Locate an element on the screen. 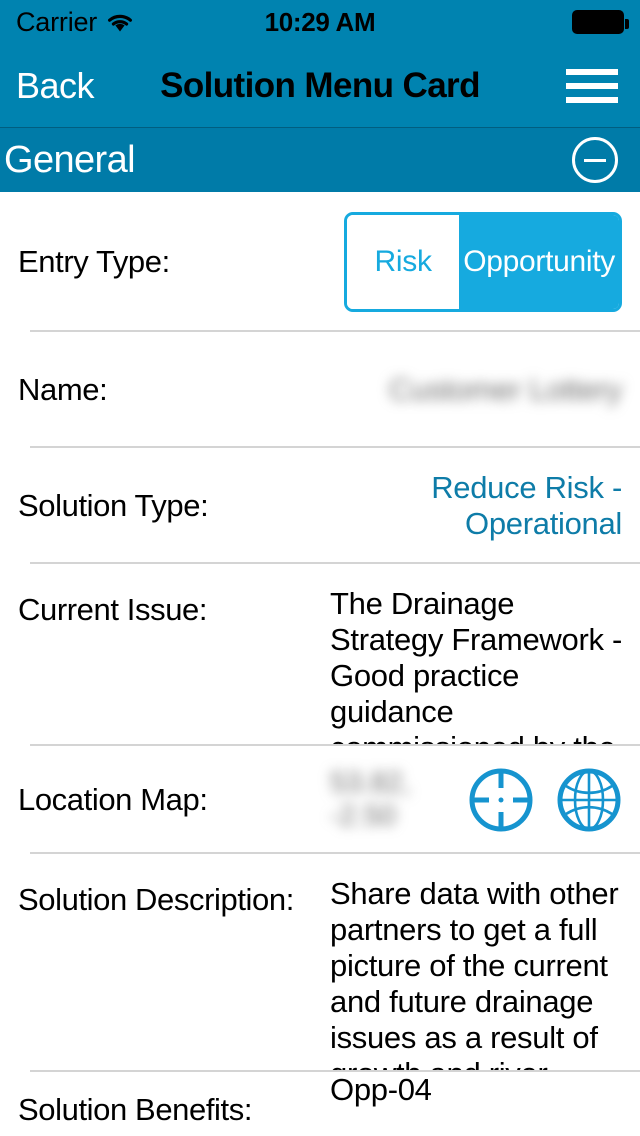  section-header-general: General is located at coordinates (320, 160).